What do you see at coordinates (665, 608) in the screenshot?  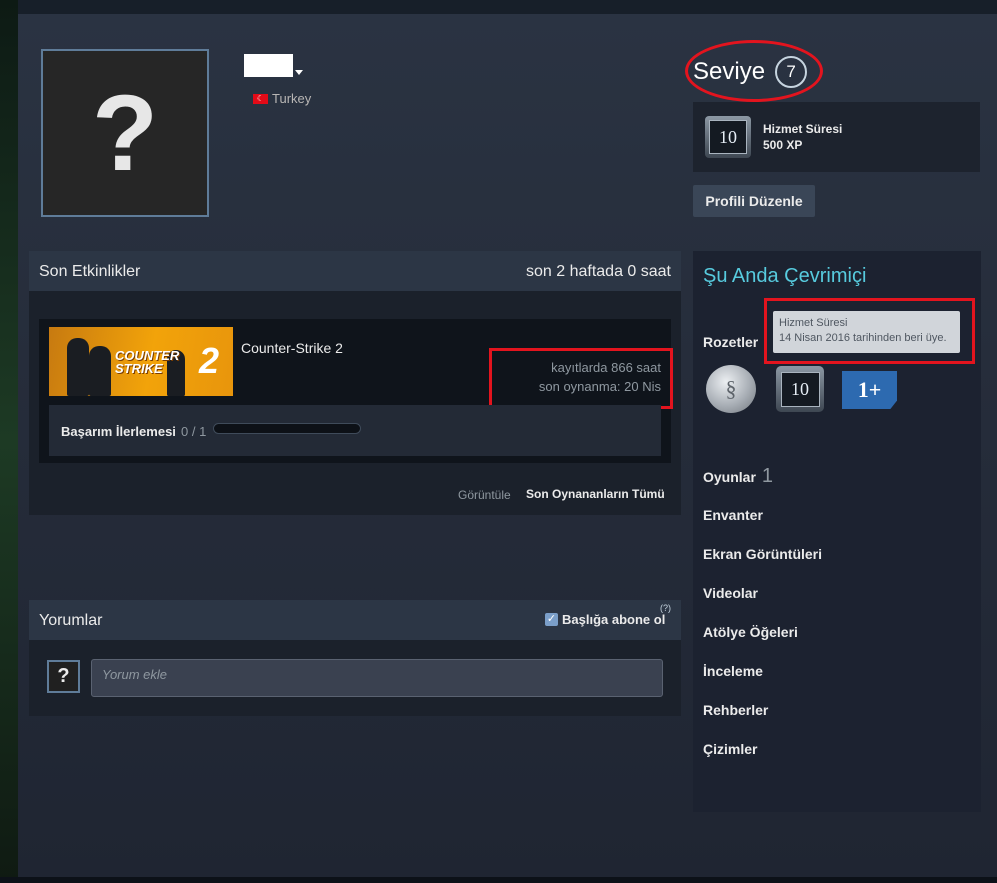 I see `subscribe-help-icon: (?)` at bounding box center [665, 608].